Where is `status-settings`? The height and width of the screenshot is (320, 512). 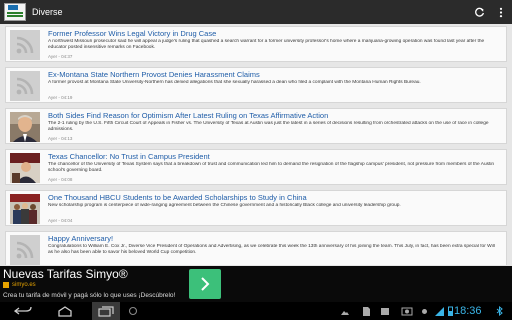 status-settings is located at coordinates (499, 311).